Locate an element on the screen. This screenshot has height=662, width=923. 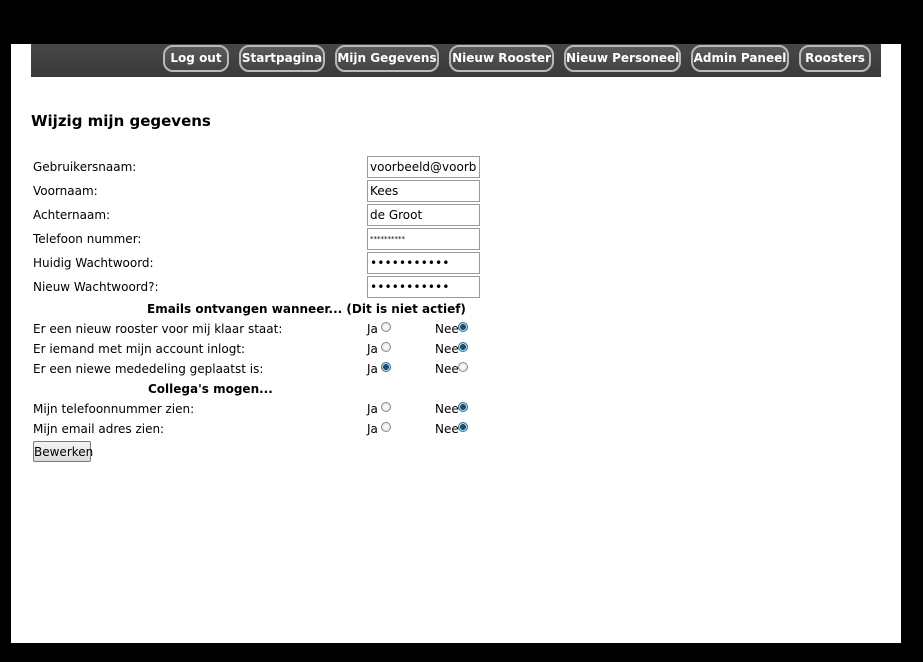
lastname-label: Achternaam: is located at coordinates (72, 215).